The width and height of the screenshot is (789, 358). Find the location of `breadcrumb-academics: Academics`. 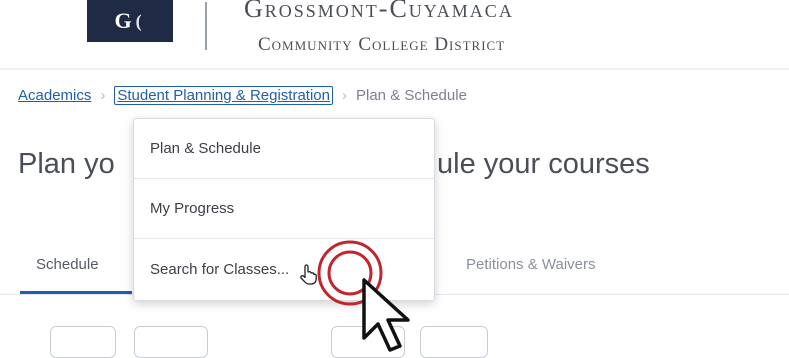

breadcrumb-academics: Academics is located at coordinates (54, 95).